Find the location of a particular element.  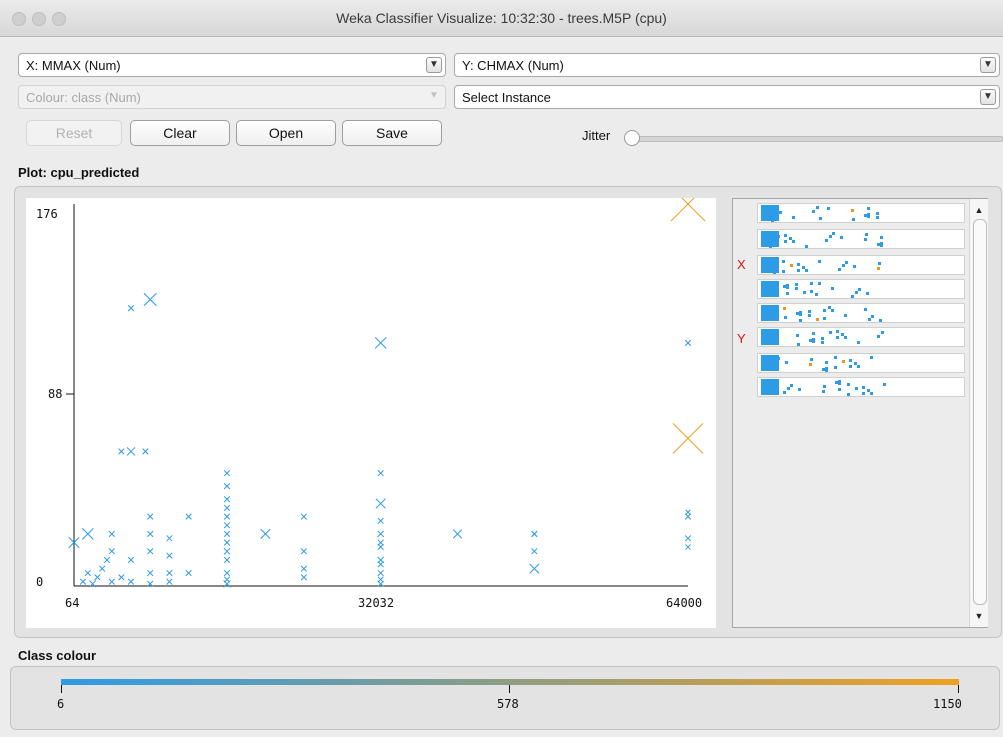

x-axis-select: X: MMAX (Num) ▼ is located at coordinates (232, 65).